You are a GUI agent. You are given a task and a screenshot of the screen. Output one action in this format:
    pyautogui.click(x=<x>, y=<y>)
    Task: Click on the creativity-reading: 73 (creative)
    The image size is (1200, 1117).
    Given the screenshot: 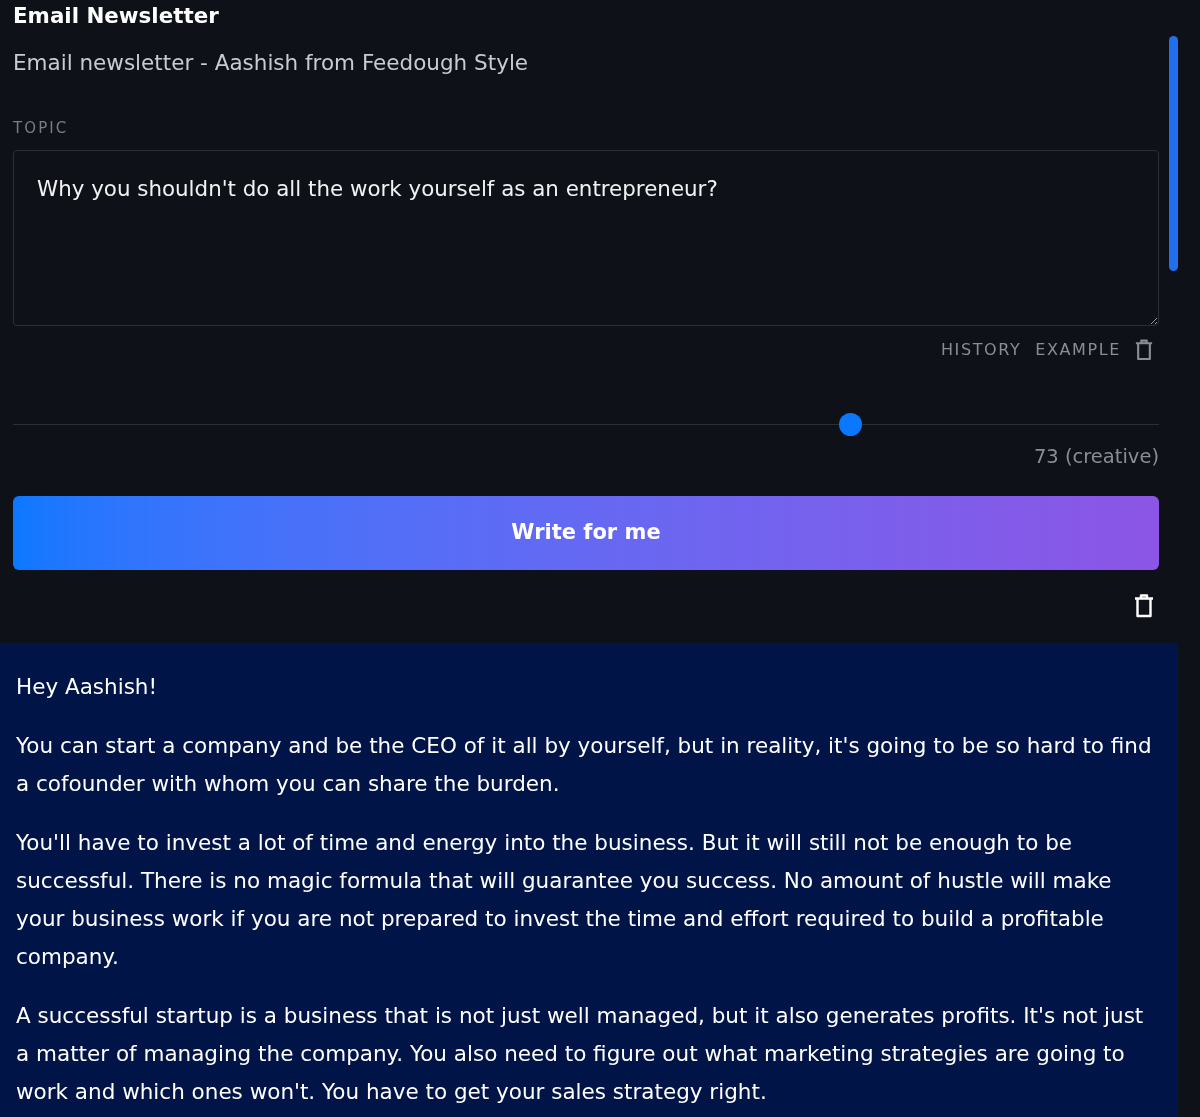 What is the action you would take?
    pyautogui.click(x=1096, y=457)
    